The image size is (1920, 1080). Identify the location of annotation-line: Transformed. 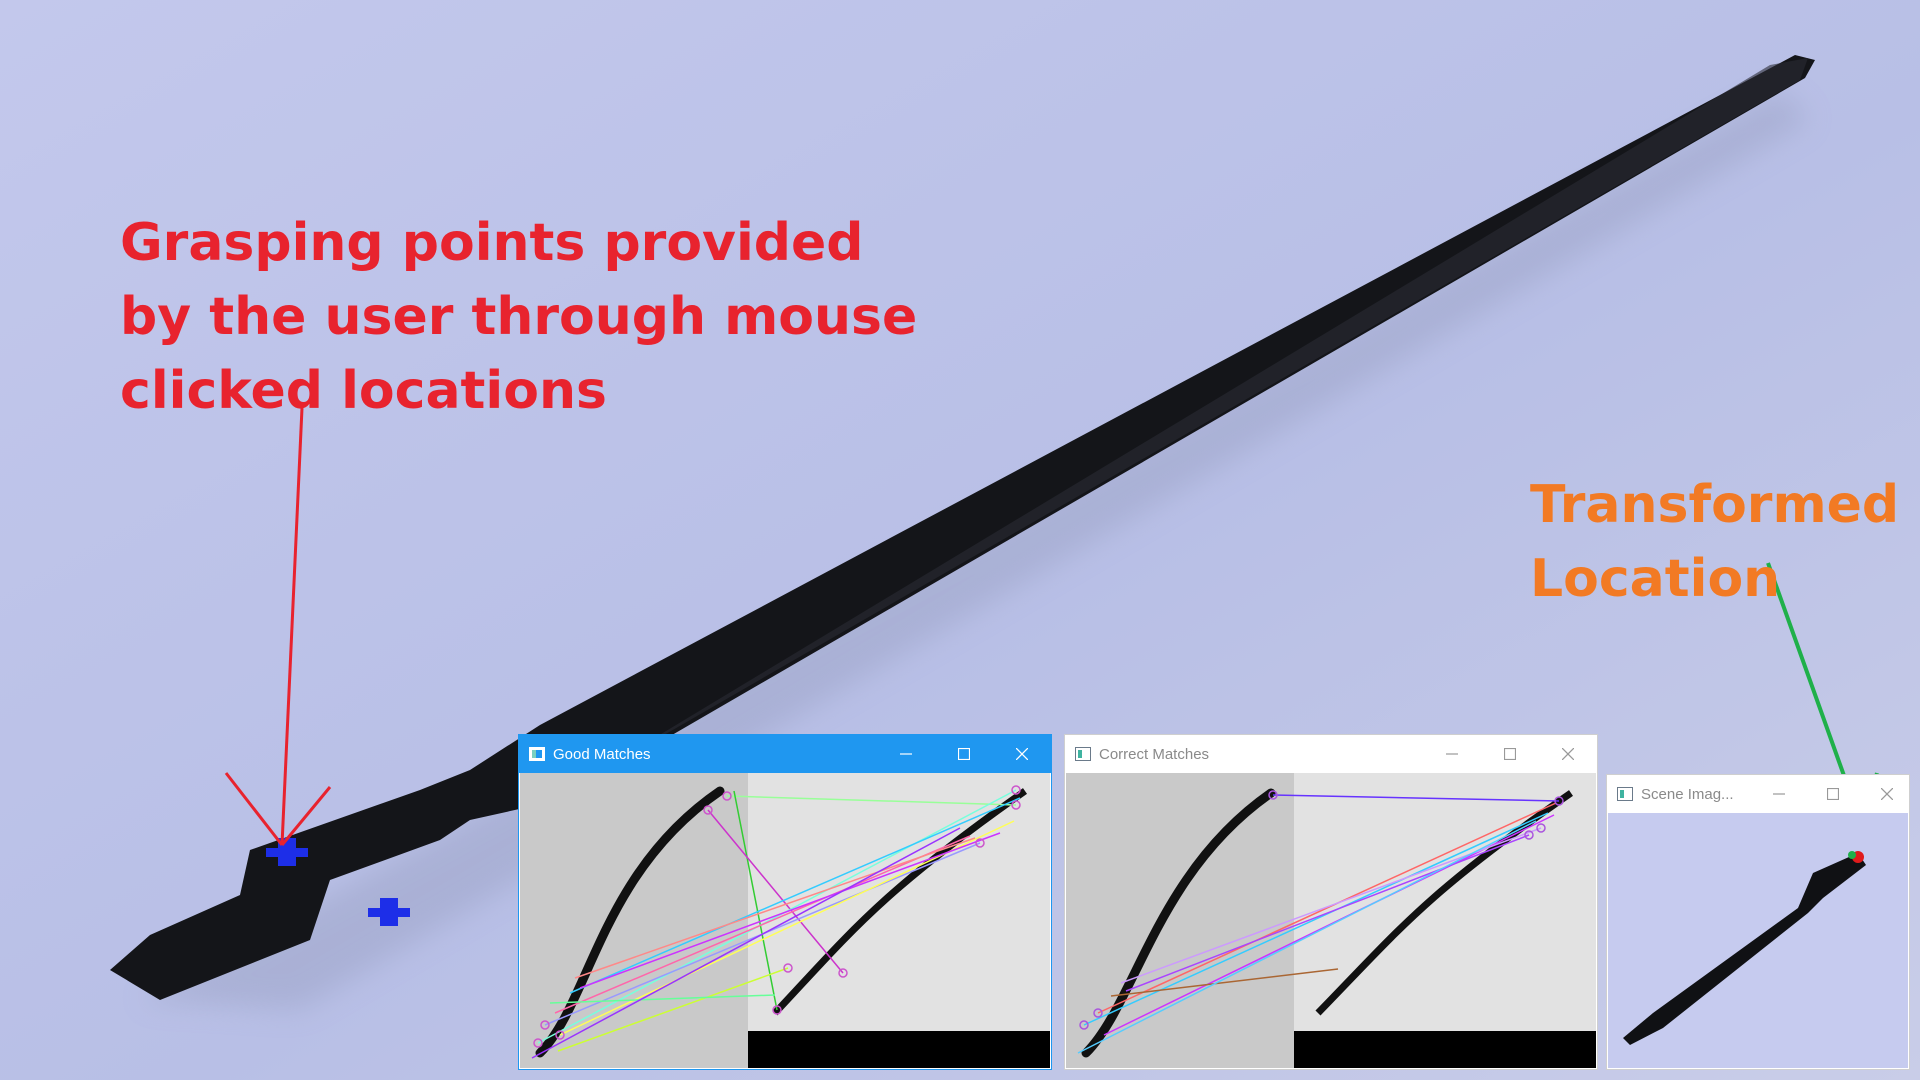
(1715, 505).